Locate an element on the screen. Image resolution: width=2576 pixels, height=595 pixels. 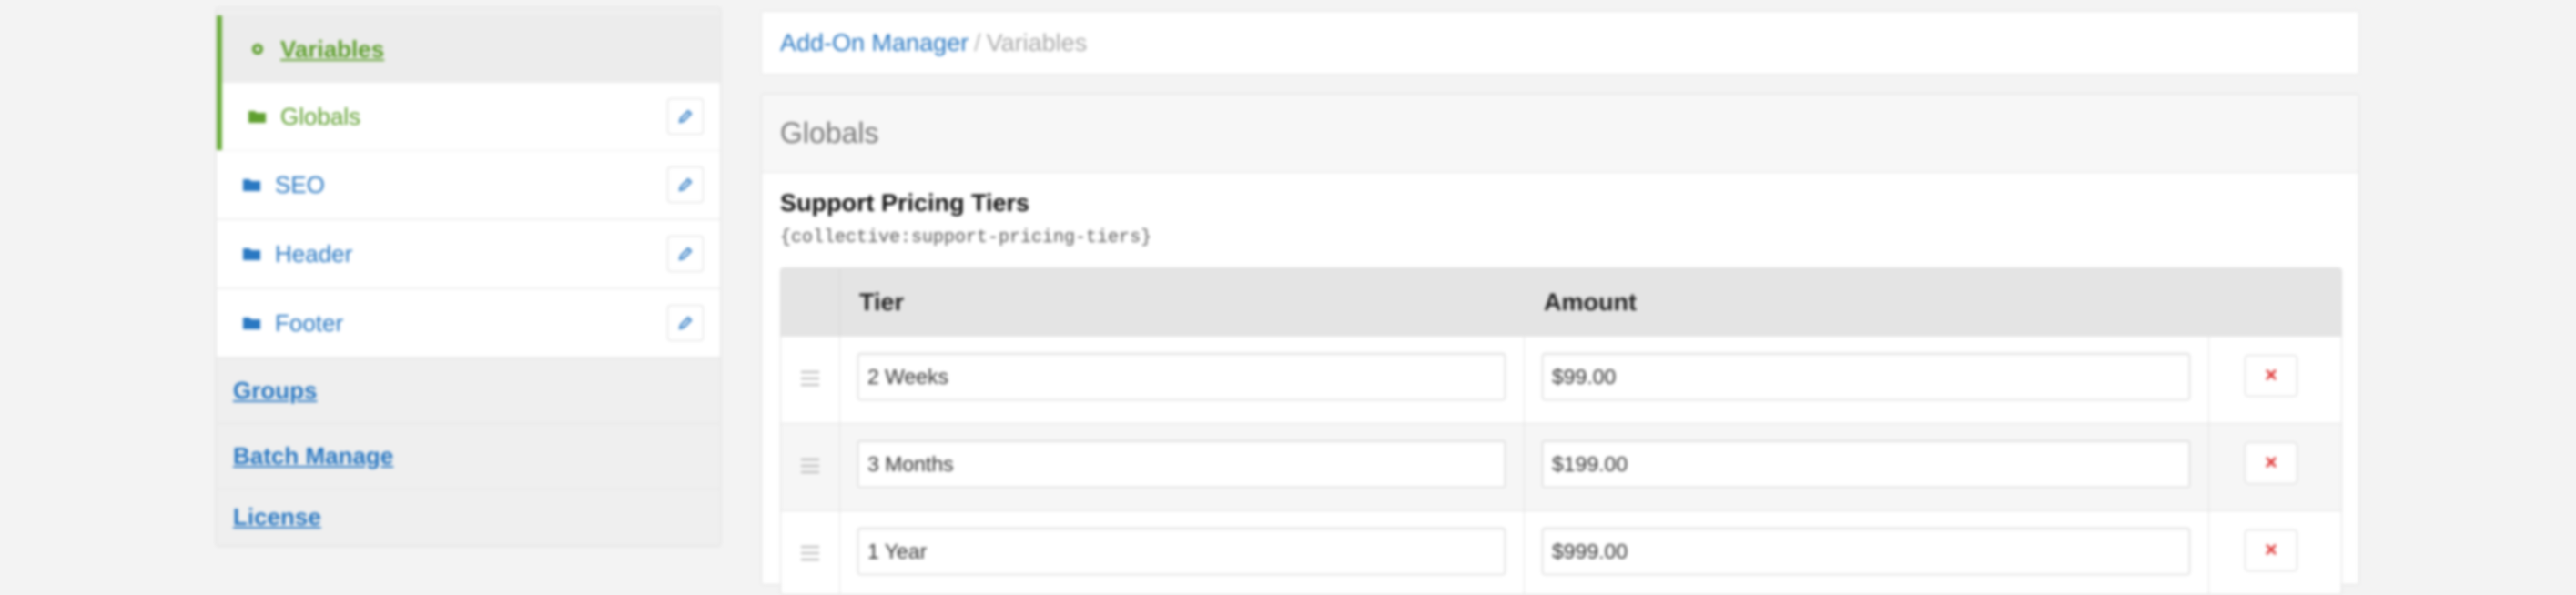
sidebar-item-label: Globals is located at coordinates (320, 116).